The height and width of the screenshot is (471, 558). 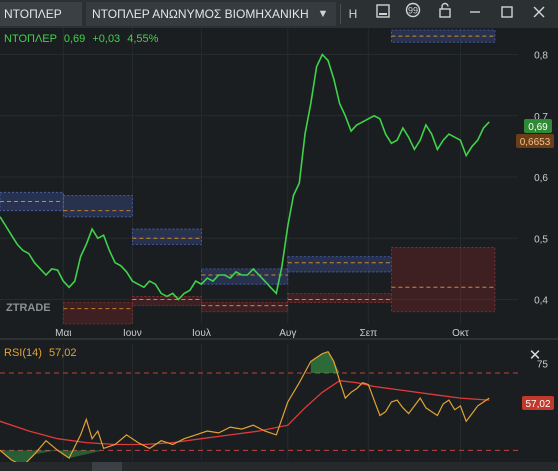 What do you see at coordinates (287, 333) in the screenshot?
I see `x-tick-label: Αυγ` at bounding box center [287, 333].